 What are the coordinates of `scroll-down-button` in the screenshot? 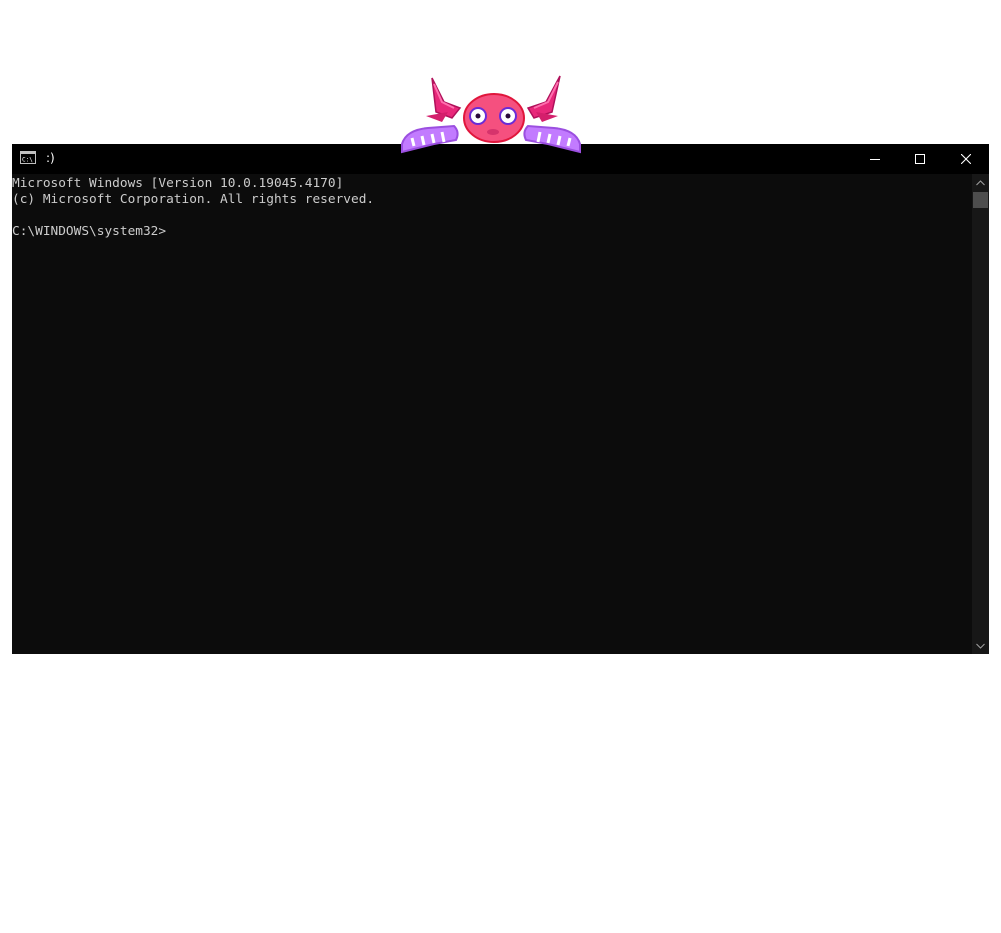 It's located at (980, 645).